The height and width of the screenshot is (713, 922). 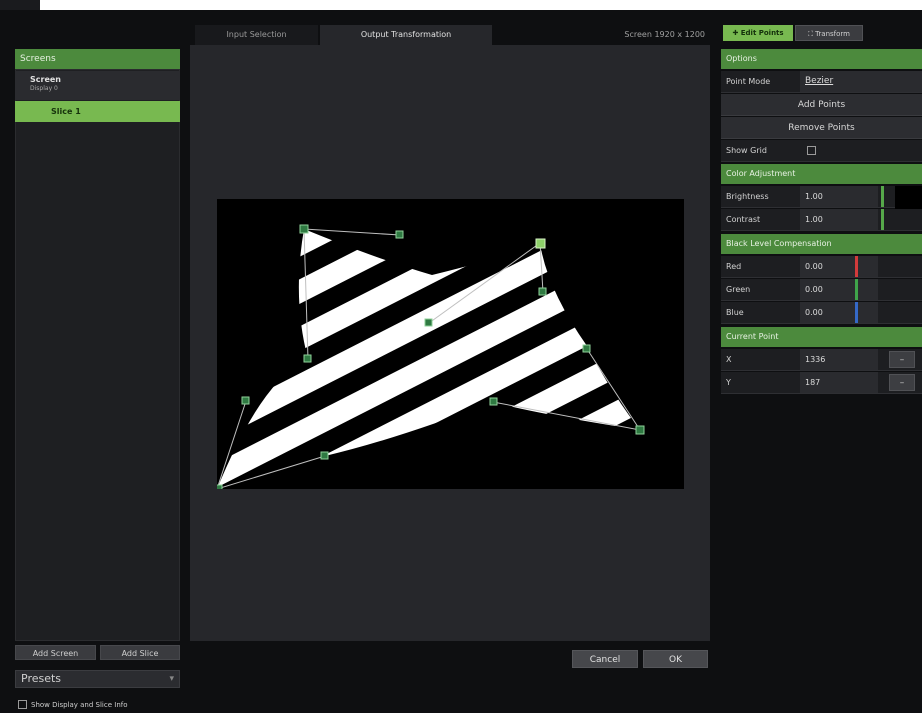 What do you see at coordinates (902, 382) in the screenshot?
I see `y-decrement-button: –` at bounding box center [902, 382].